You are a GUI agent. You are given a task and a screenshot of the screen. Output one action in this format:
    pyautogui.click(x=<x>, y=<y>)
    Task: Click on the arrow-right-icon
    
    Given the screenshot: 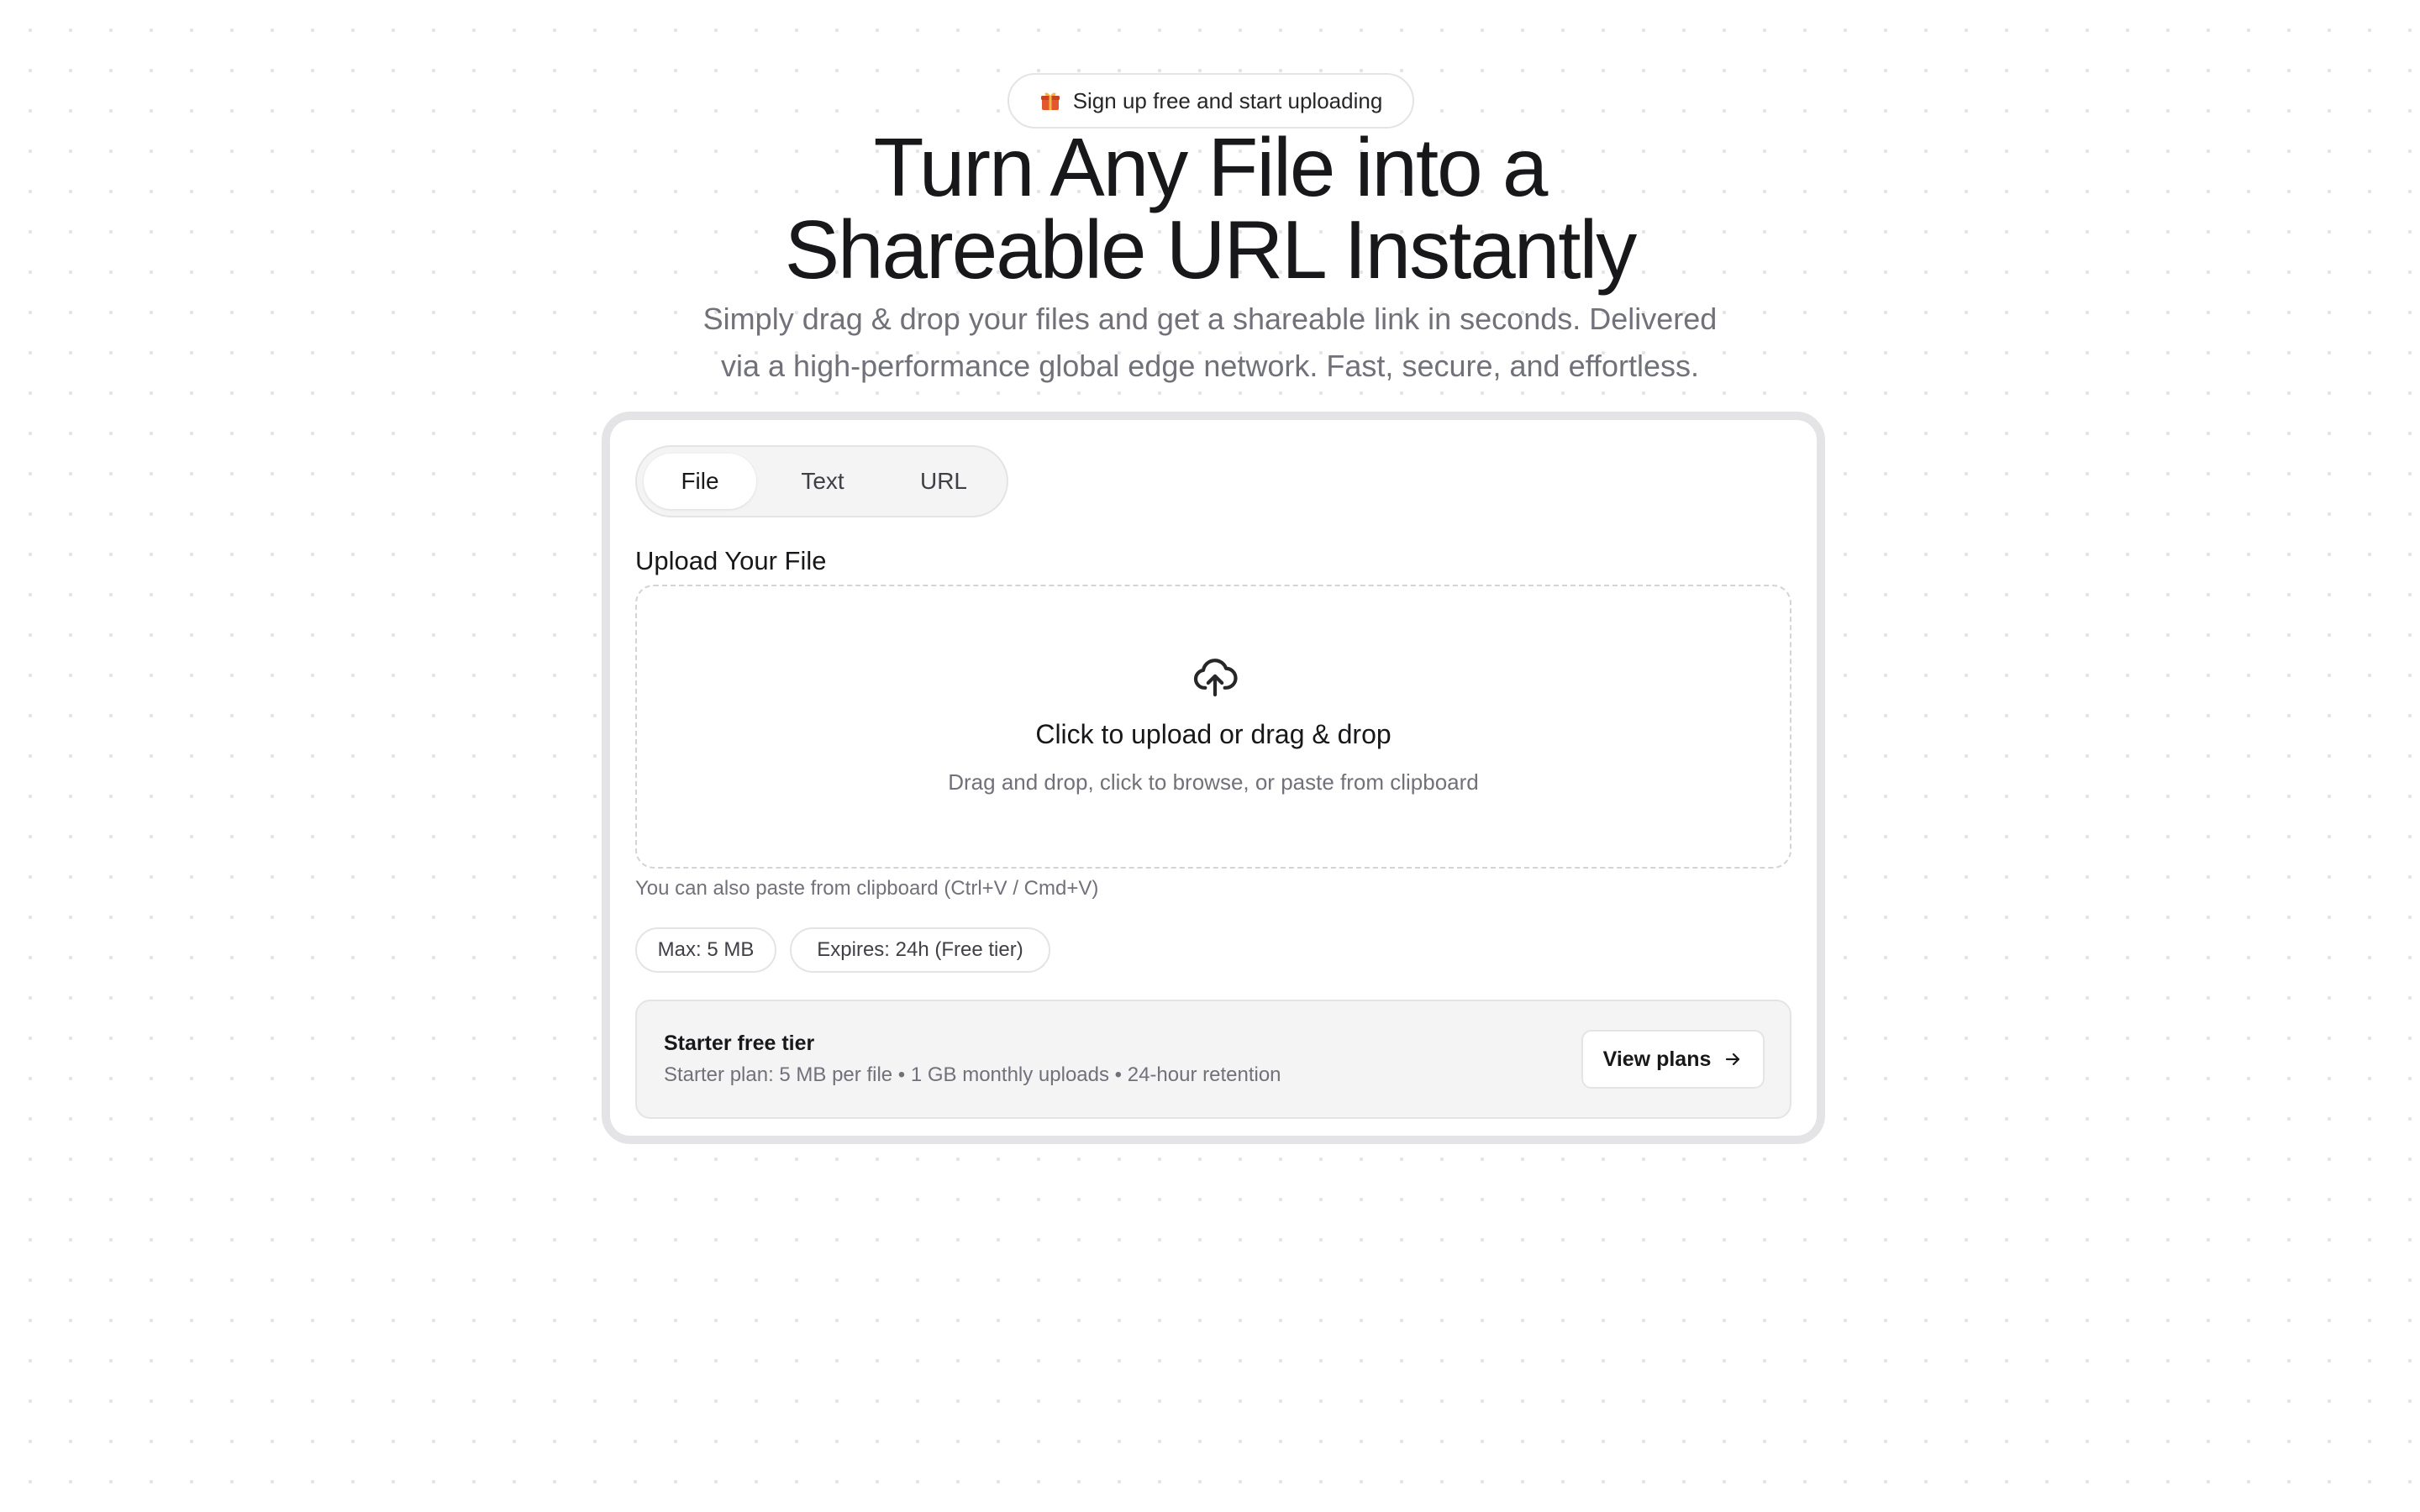 What is the action you would take?
    pyautogui.click(x=1733, y=1059)
    